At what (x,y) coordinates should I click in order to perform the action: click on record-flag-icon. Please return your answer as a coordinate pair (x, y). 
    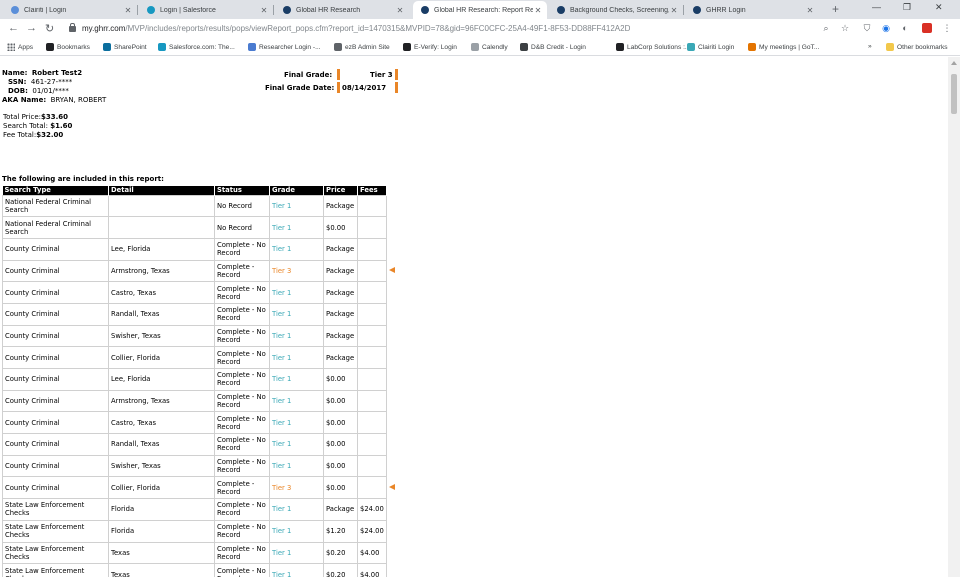
    Looking at the image, I should click on (392, 269).